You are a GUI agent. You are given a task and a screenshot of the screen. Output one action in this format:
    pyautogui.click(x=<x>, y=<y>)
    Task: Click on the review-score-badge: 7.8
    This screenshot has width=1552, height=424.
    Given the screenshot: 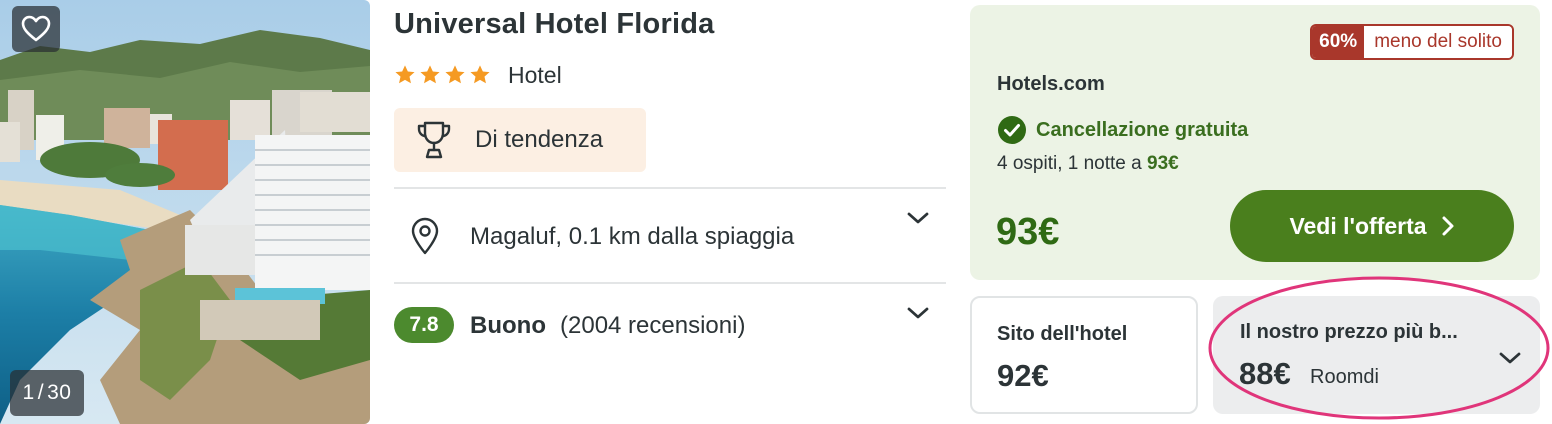 What is the action you would take?
    pyautogui.click(x=424, y=325)
    